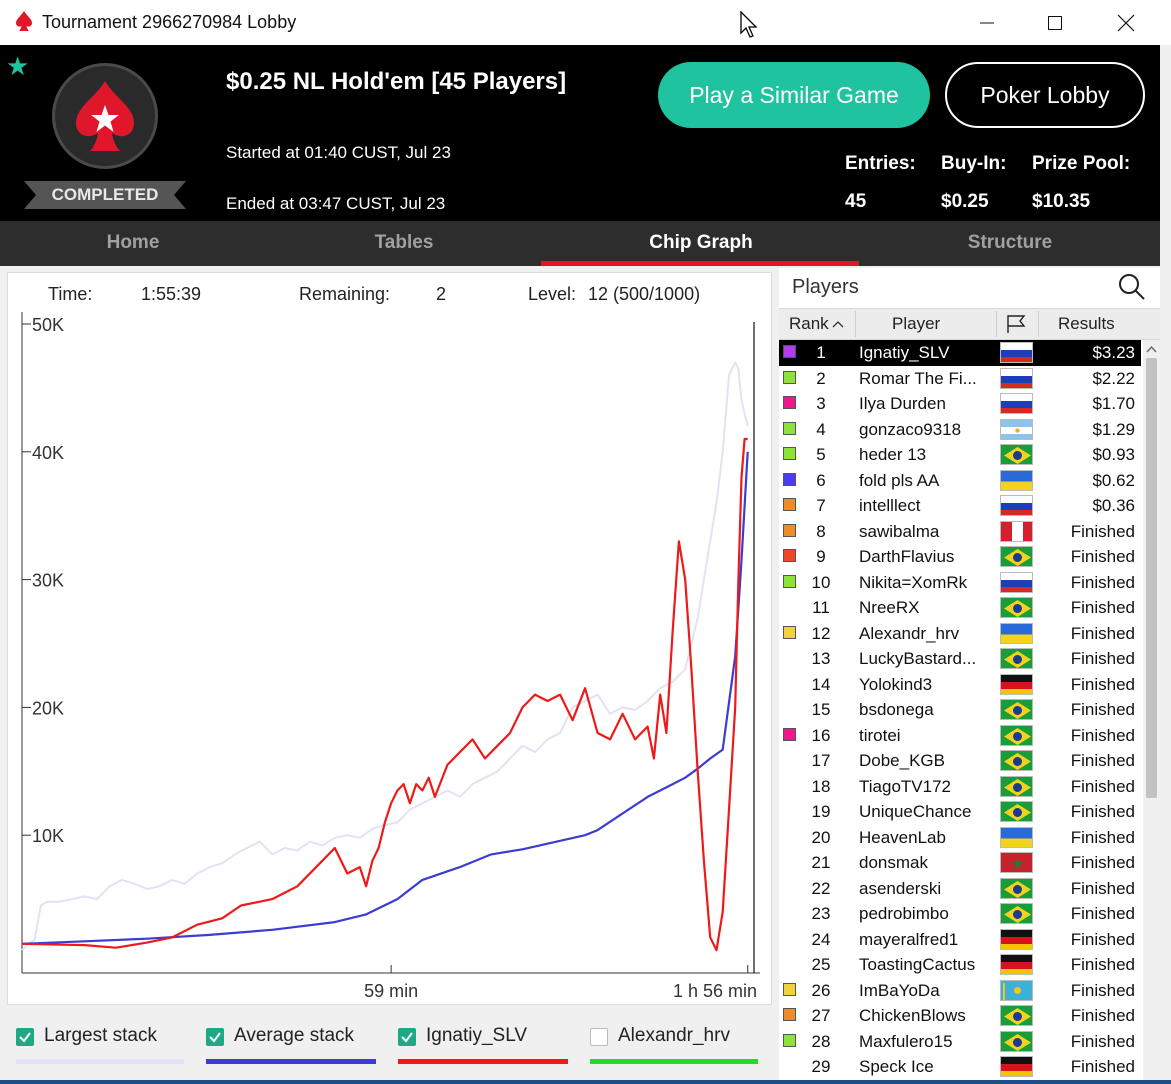 The image size is (1171, 1084). Describe the element at coordinates (880, 735) in the screenshot. I see `player-name: tirotei` at that location.